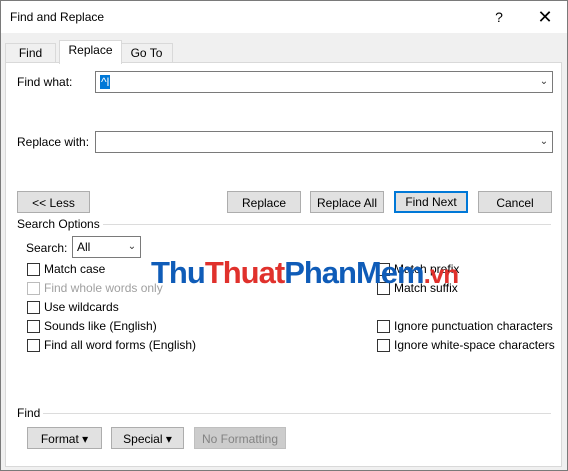 The height and width of the screenshot is (471, 568). Describe the element at coordinates (105, 82) in the screenshot. I see `find-what-value: ^l` at that location.